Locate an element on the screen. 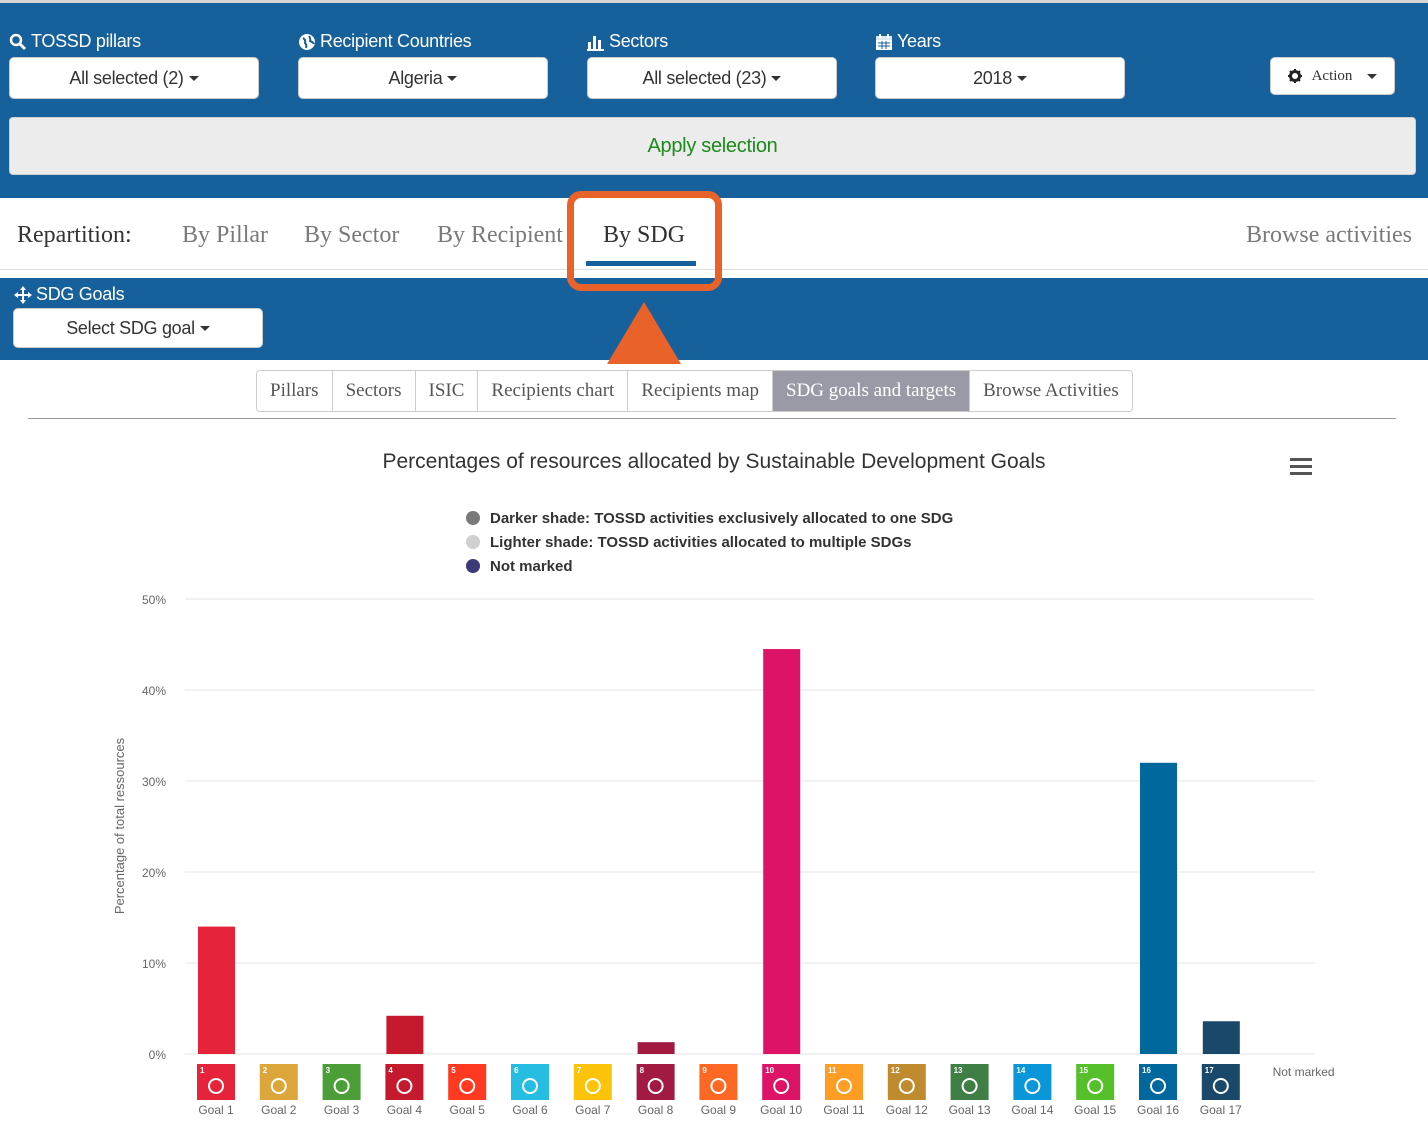 This screenshot has width=1428, height=1136. x-tick-label: Goal 12 is located at coordinates (907, 1110).